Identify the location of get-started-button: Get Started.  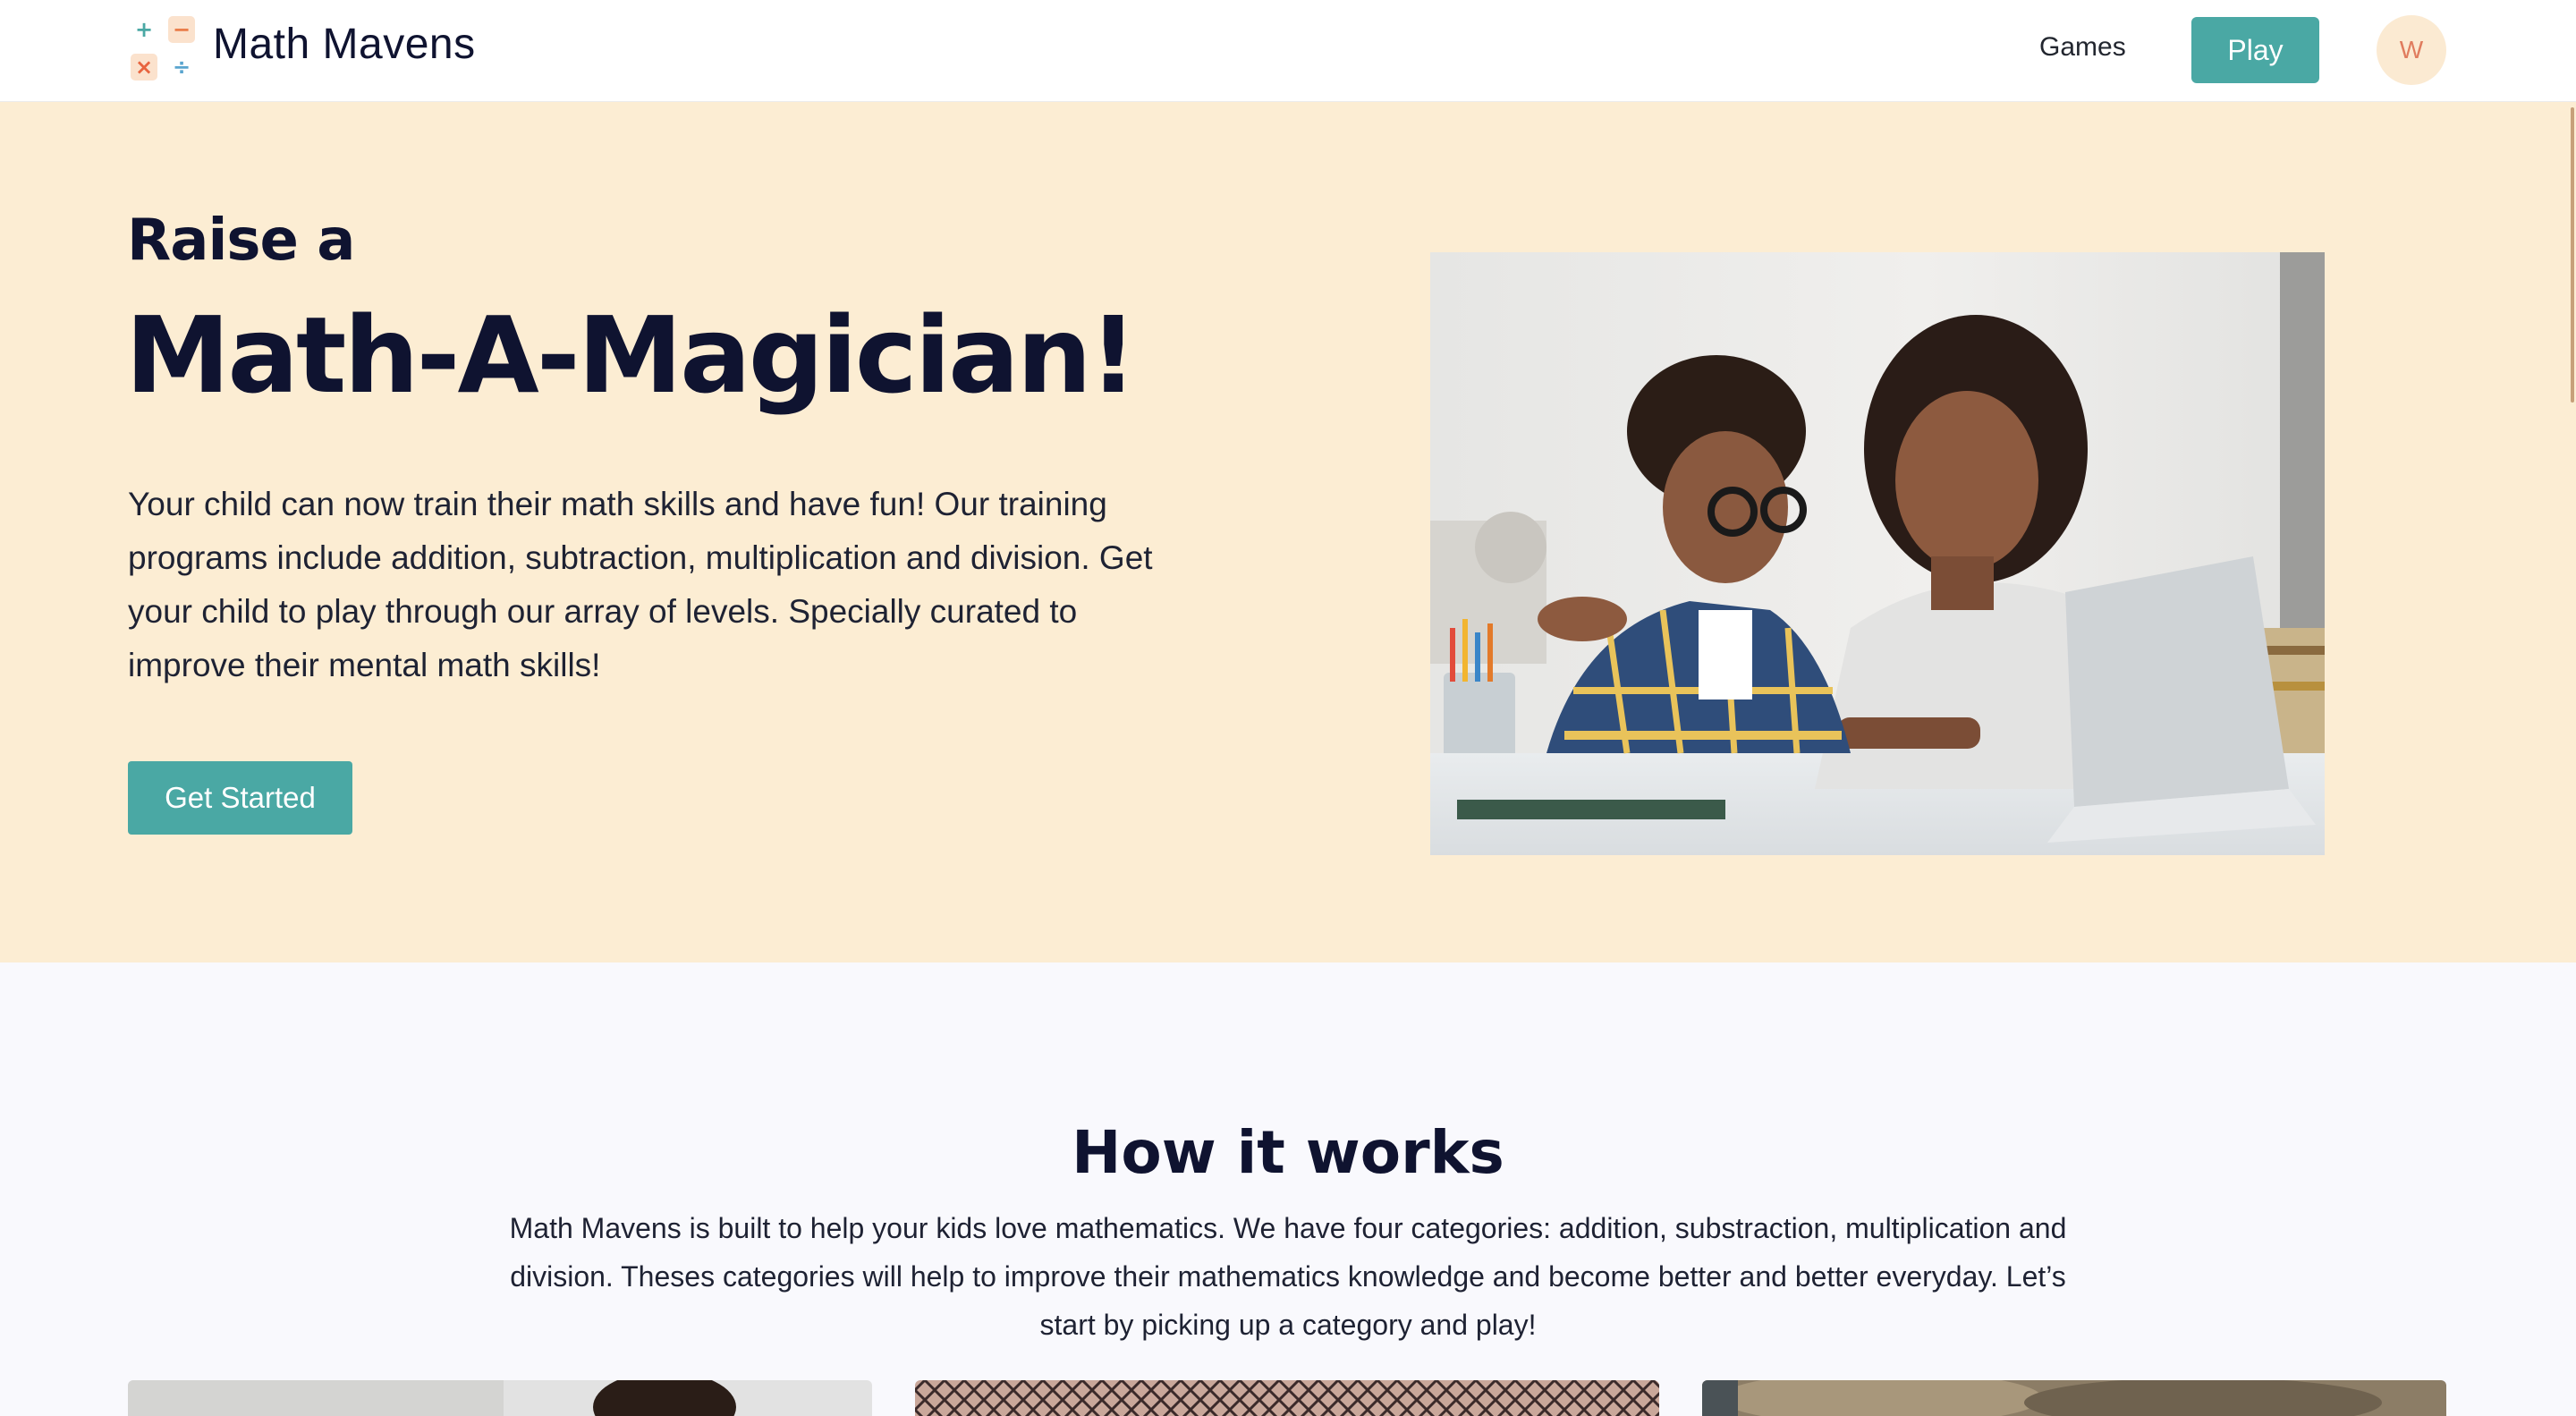
(240, 798).